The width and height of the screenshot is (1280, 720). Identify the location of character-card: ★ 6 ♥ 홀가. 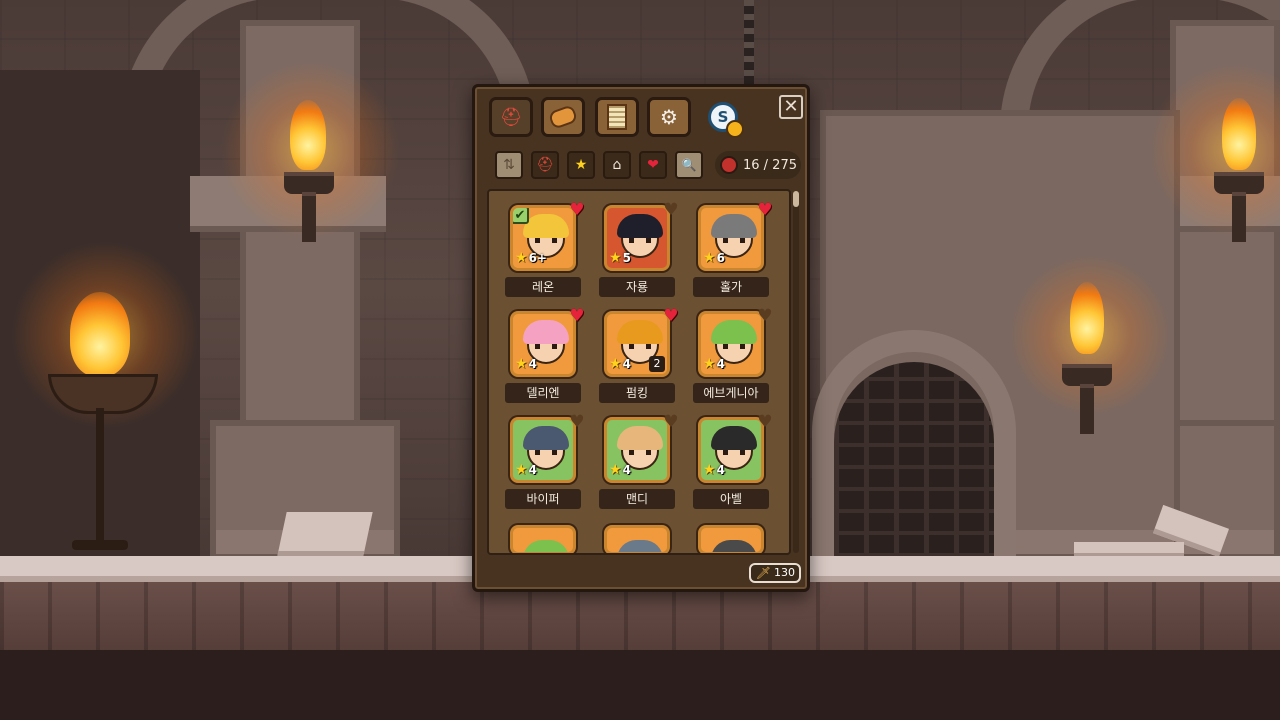
(733, 249).